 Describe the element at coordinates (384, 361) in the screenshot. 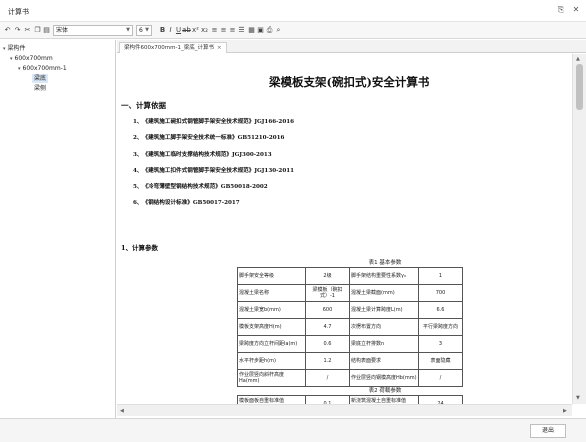

I see `param-label-cell: 结构表面要求` at that location.